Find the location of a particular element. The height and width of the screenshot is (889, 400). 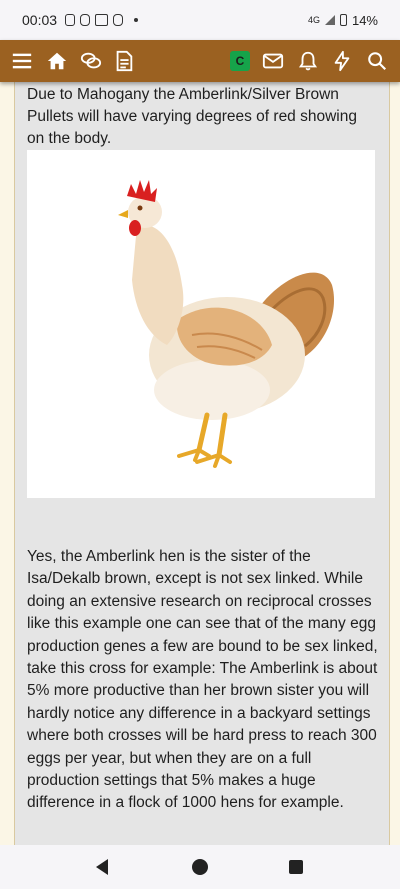

battery-icon is located at coordinates (343, 20).